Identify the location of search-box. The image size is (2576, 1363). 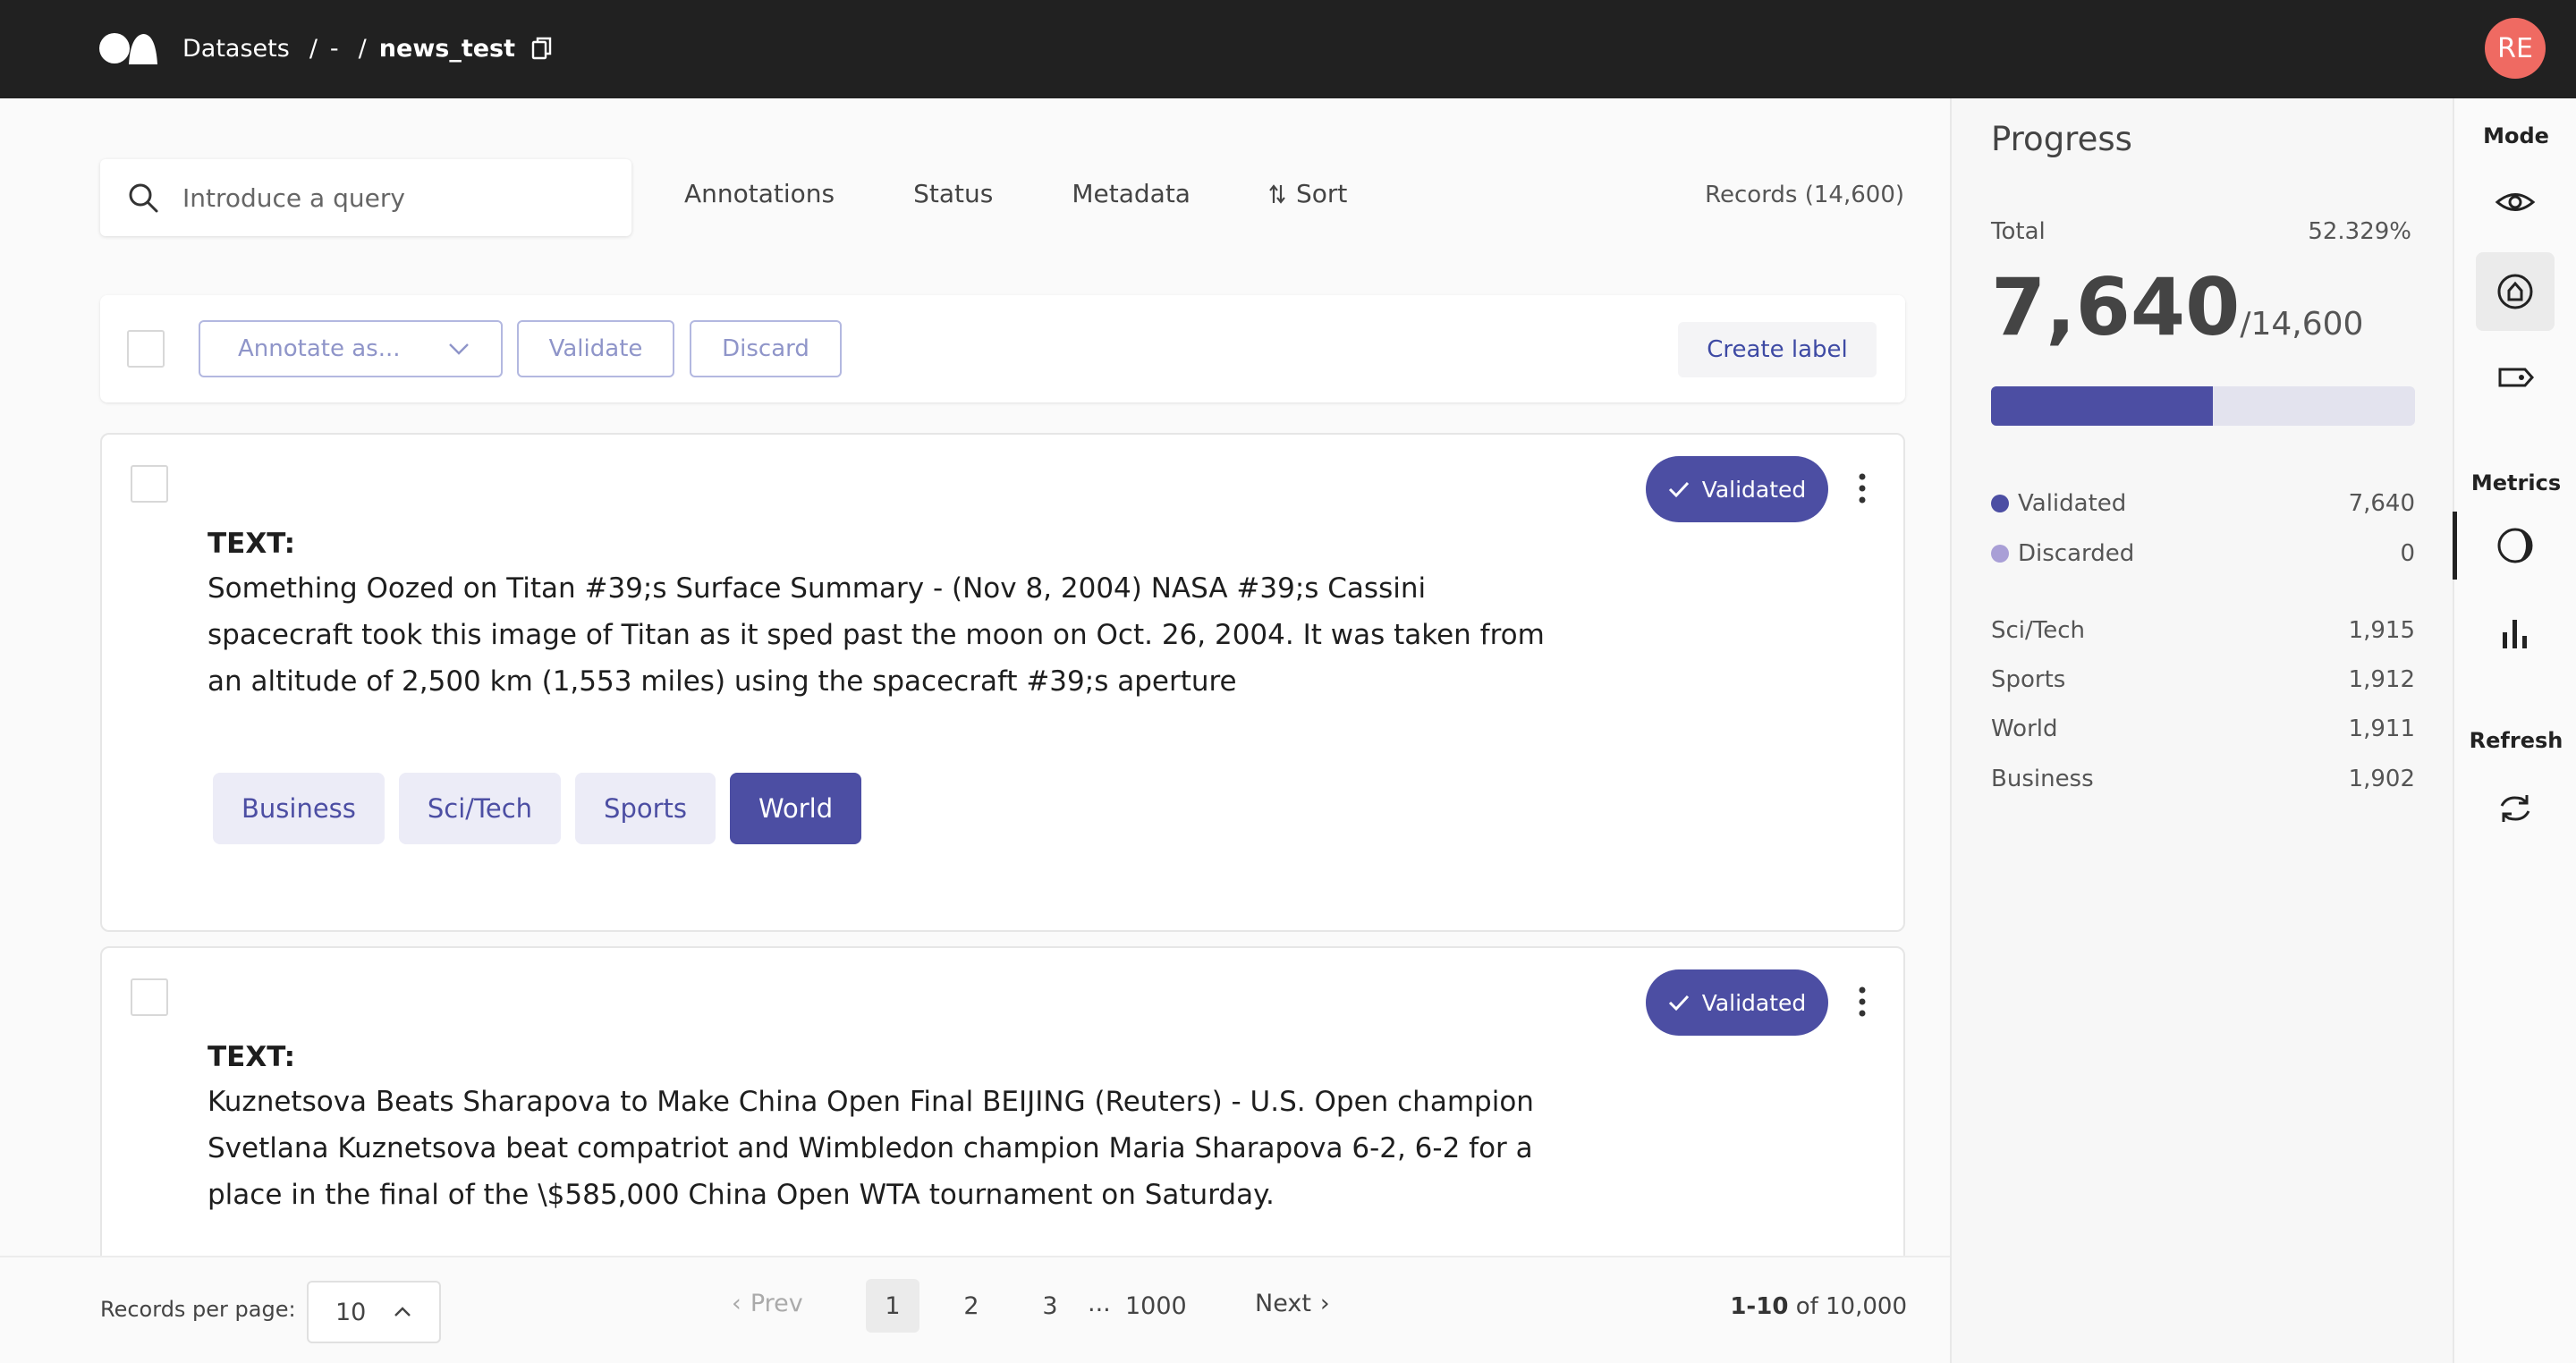
(365, 197).